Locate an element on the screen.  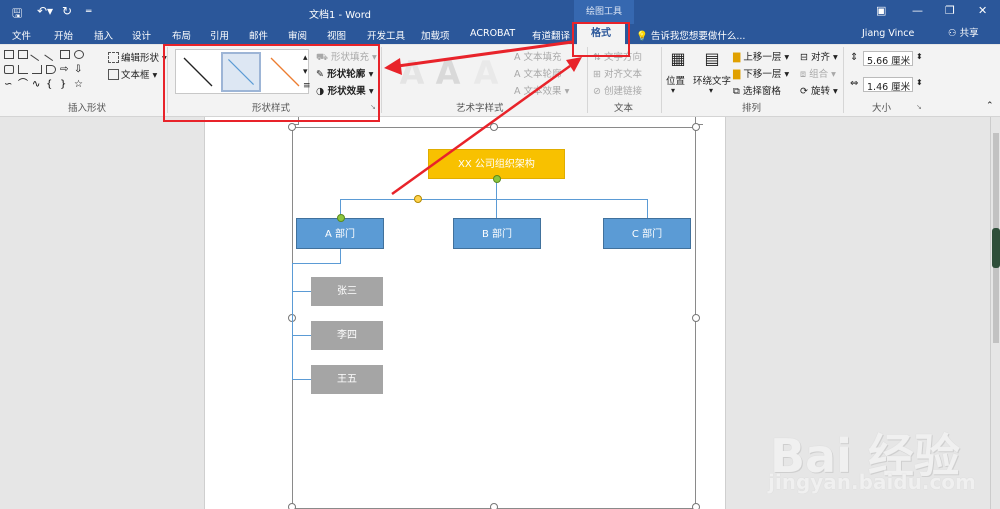
title-bar: 🖫 ↶▾ ↻ ═ 文档1 - Word 绘图工具 ▣ — ❐ ✕ is located at coordinates (500, 12).